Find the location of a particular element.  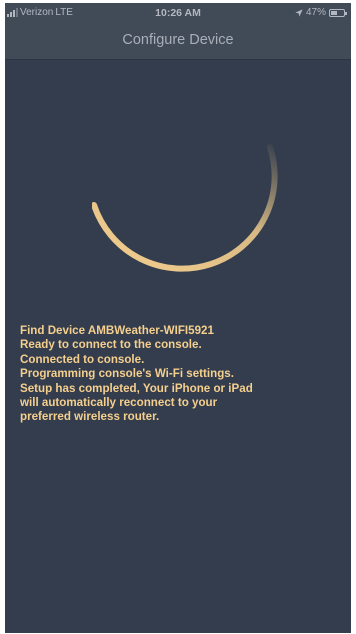

location-arrow-icon is located at coordinates (299, 12).